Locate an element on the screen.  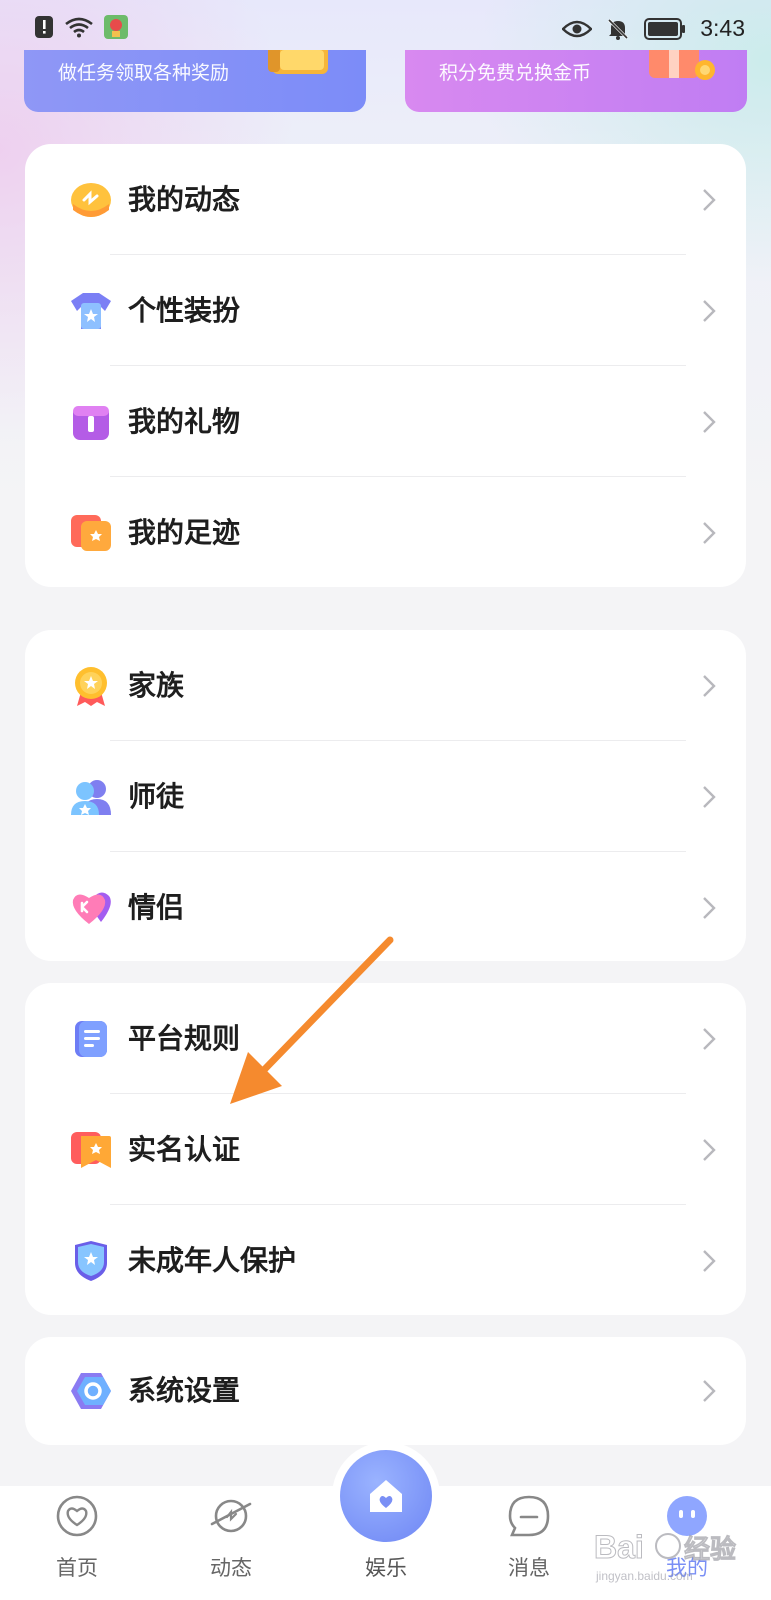
menu-item-label: 家族 is located at coordinates (156, 685).